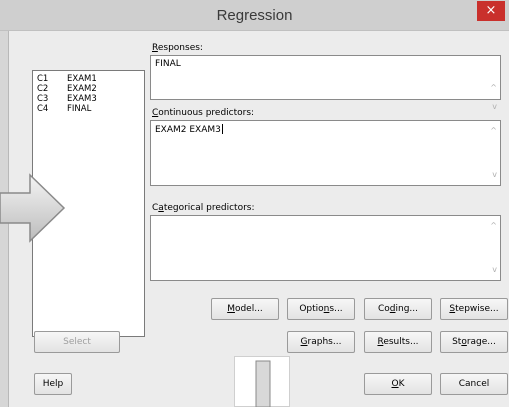 Image resolution: width=509 pixels, height=407 pixels. Describe the element at coordinates (43, 109) in the screenshot. I see `var-column: C4` at that location.